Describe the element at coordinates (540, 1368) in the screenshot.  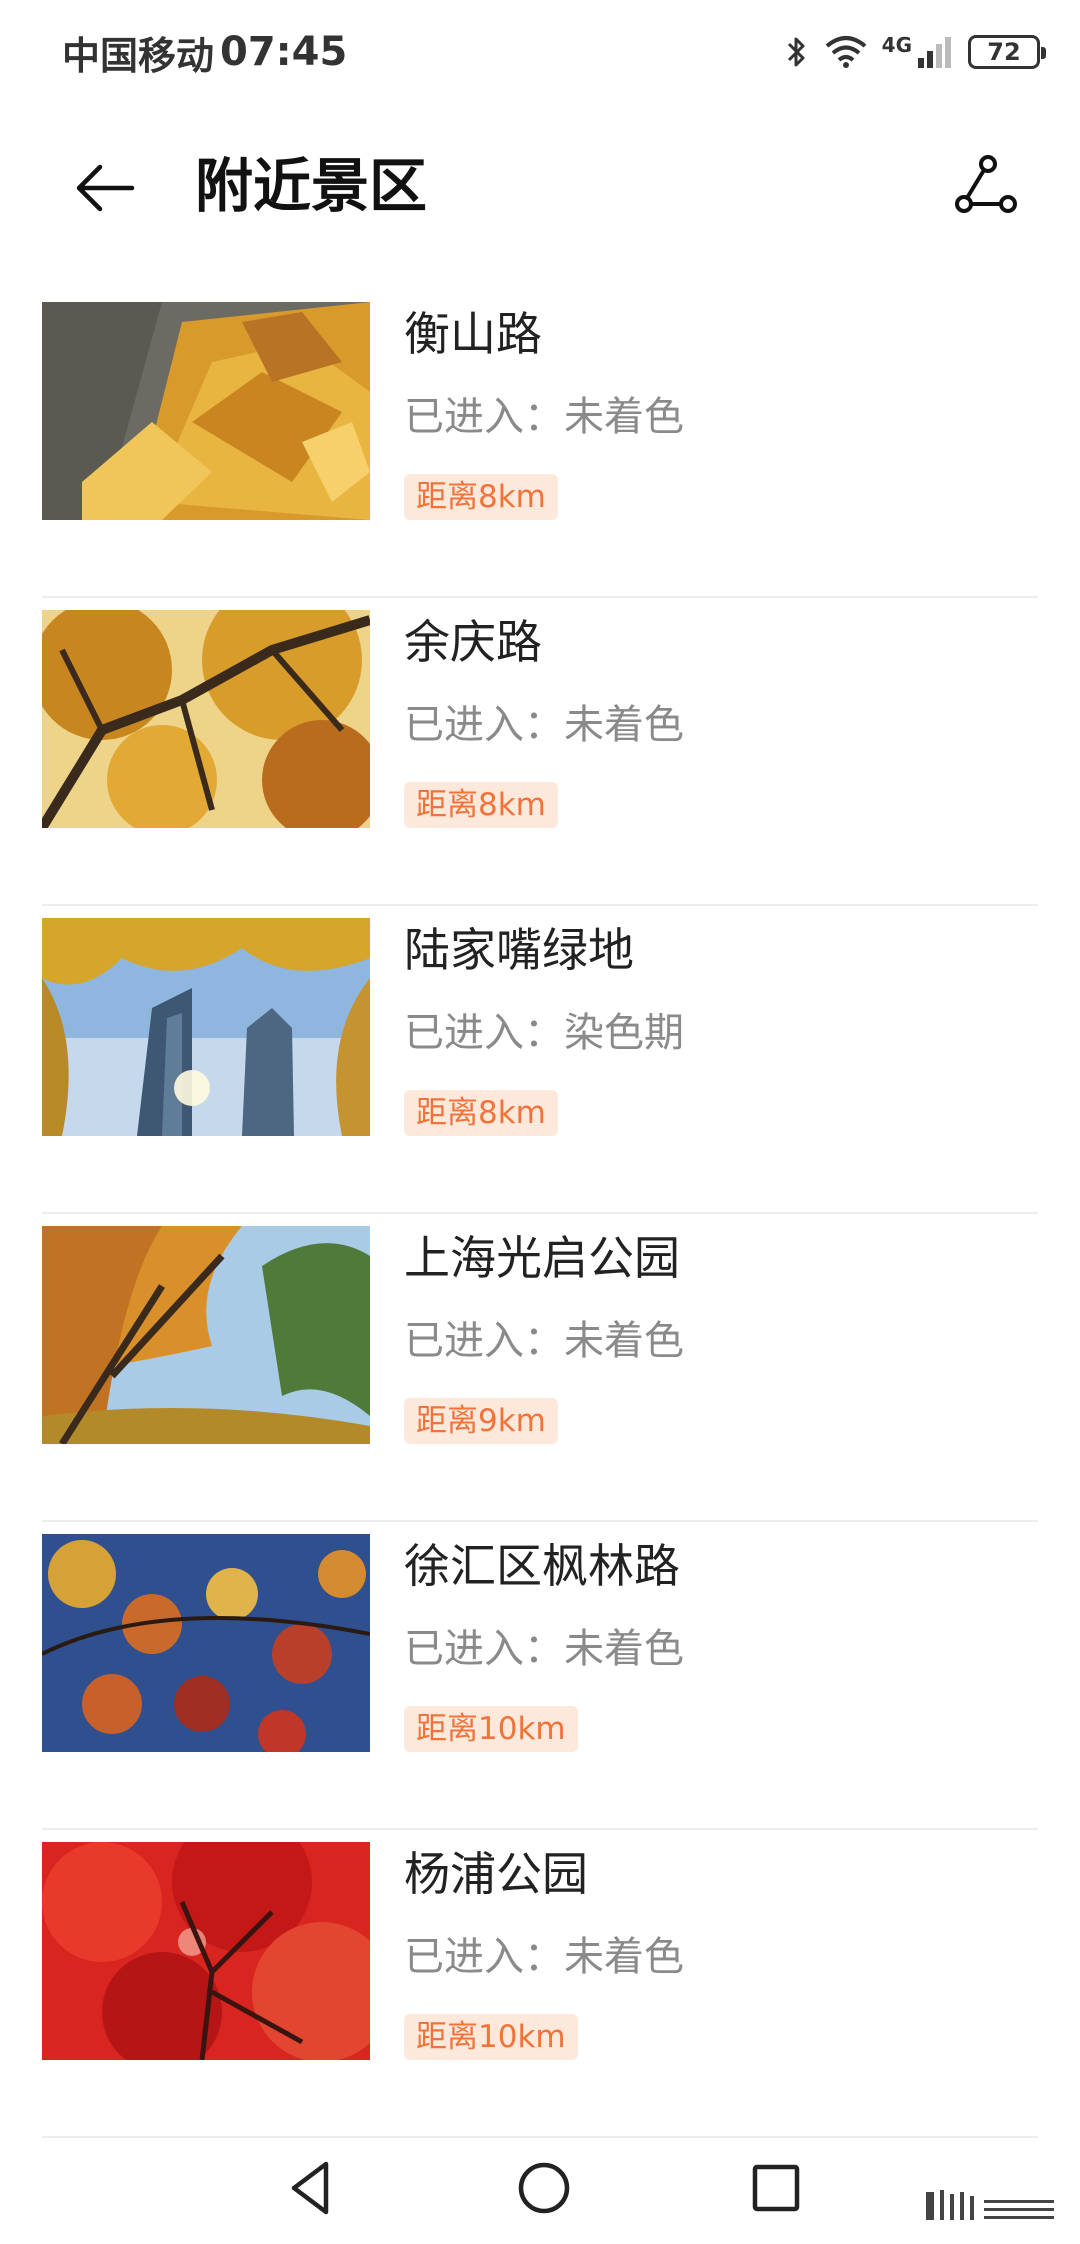
I see `spot-item-guangqi: 上海光启公园 已进入：未着色 距离9km` at that location.